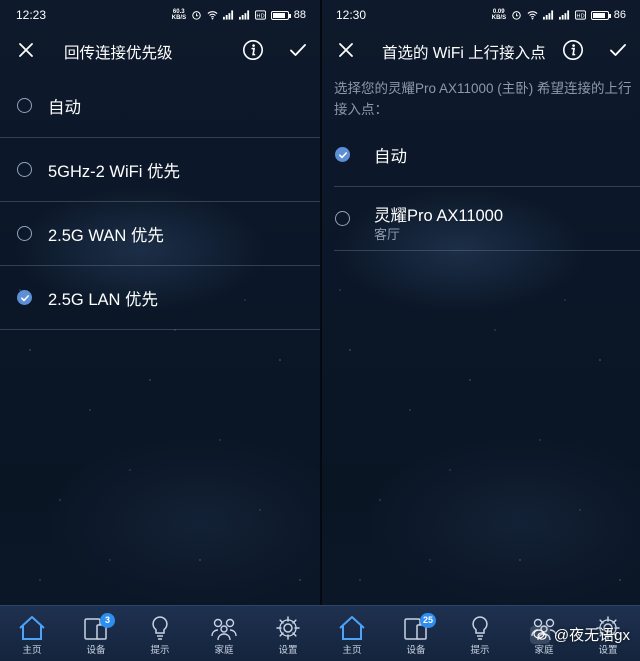 The height and width of the screenshot is (661, 640). I want to click on page-title: 首选的 WiFi 上行接入点, so click(464, 53).